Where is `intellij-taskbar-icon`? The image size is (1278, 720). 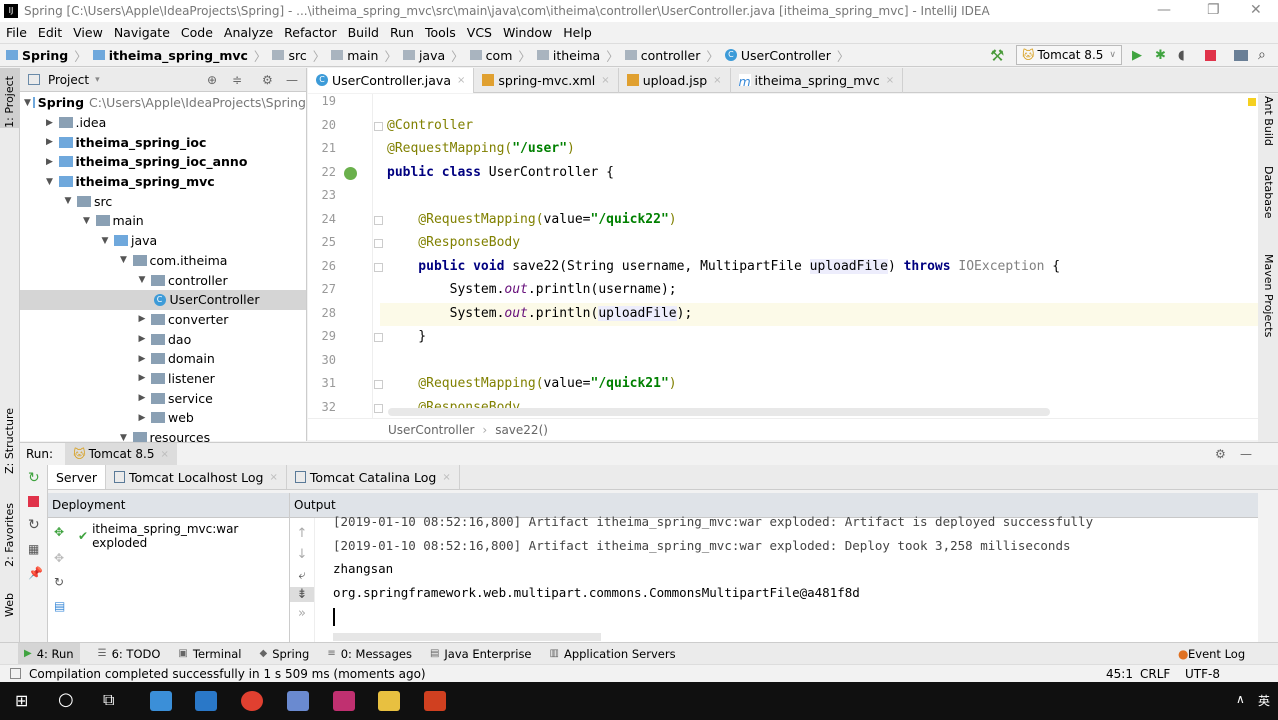 intellij-taskbar-icon is located at coordinates (344, 701).